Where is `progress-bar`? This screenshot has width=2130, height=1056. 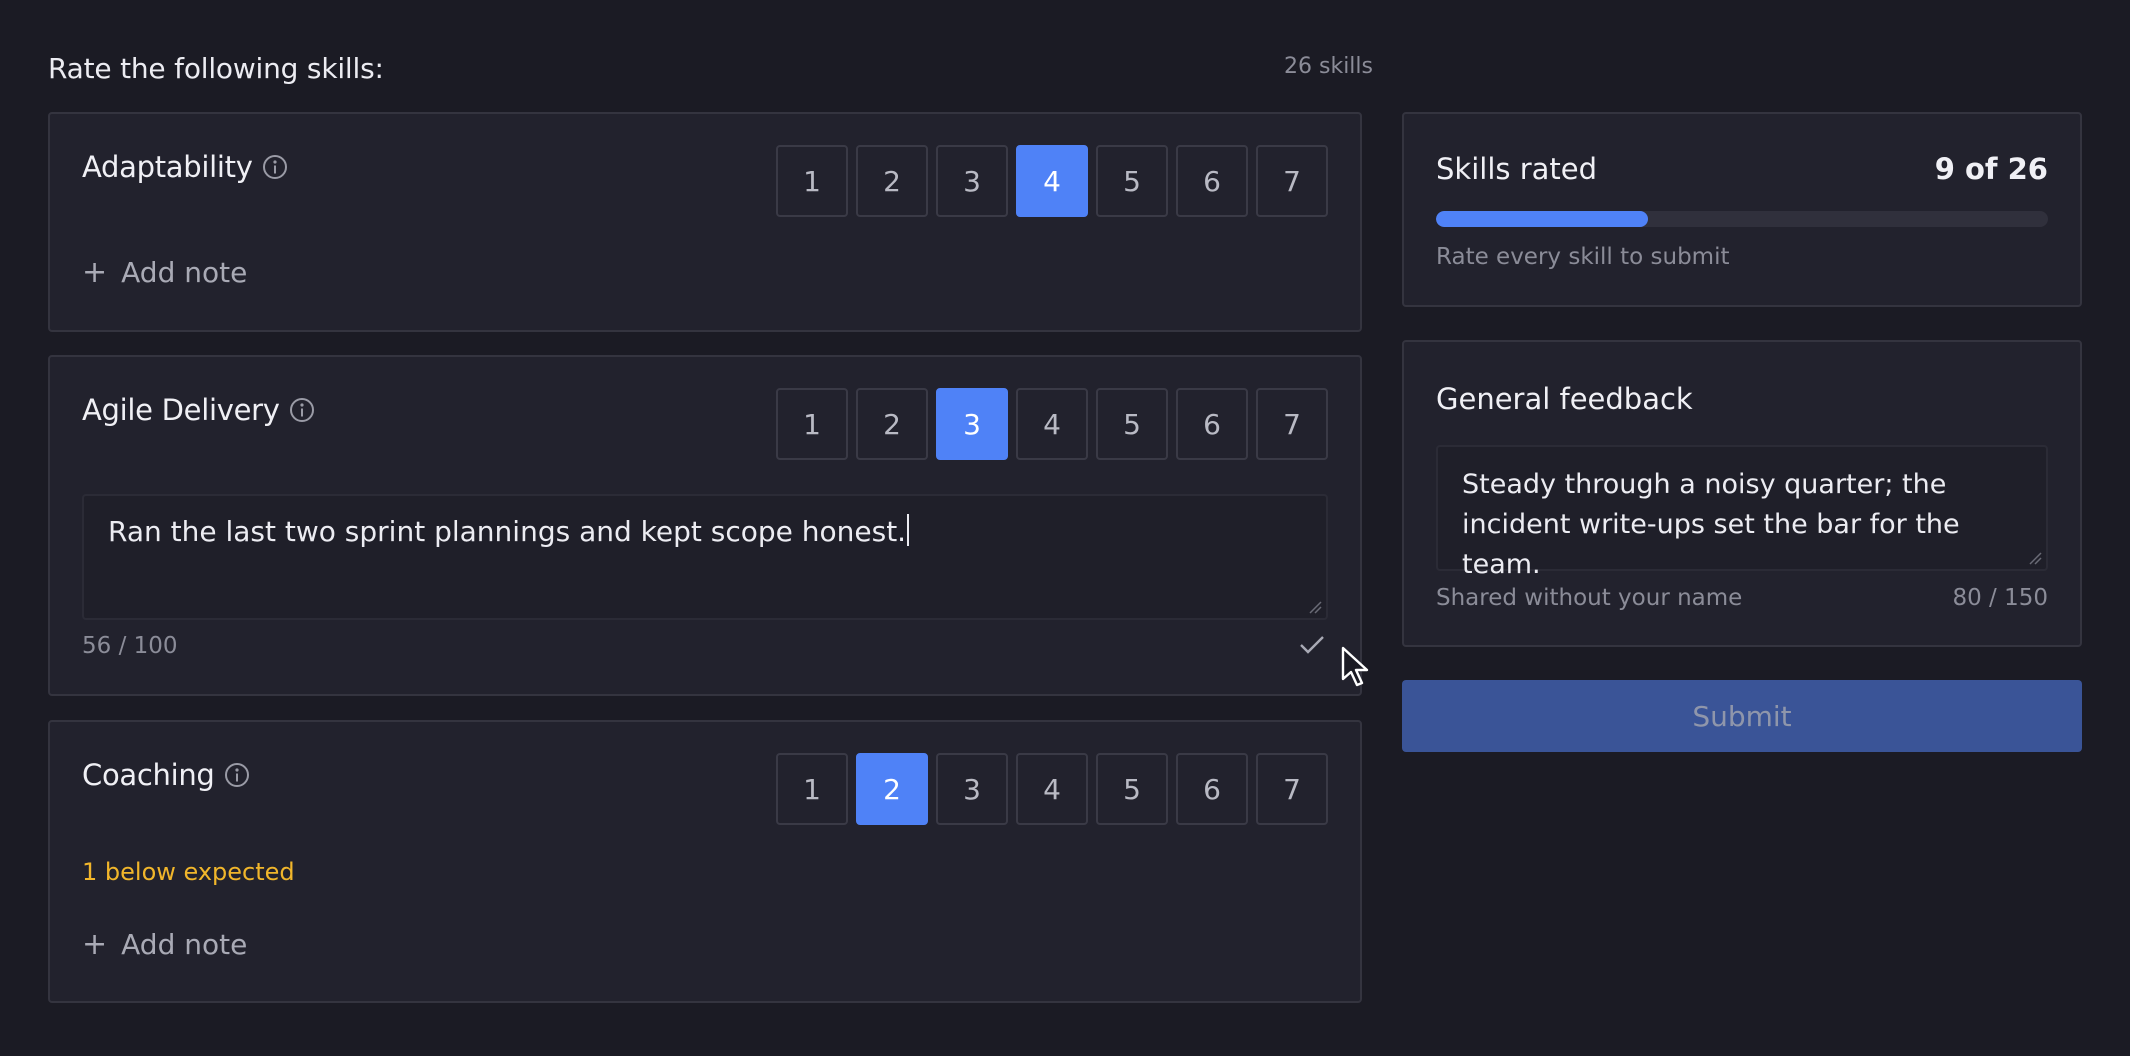 progress-bar is located at coordinates (1742, 219).